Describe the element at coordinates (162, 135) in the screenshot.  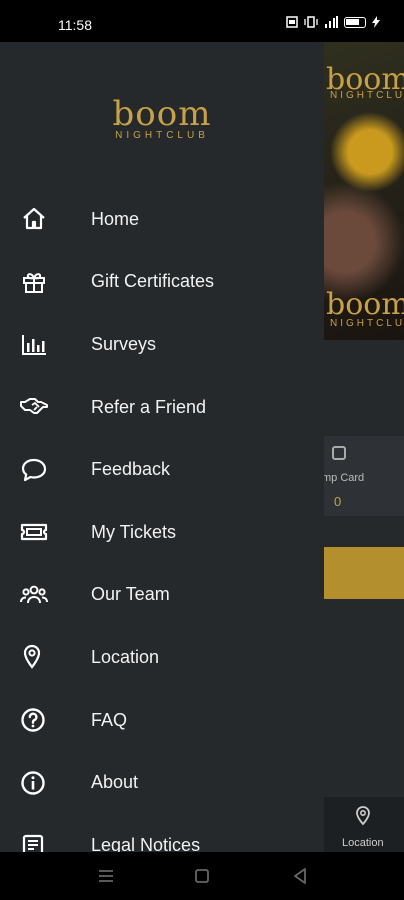
I see `logo-subtext: NIGHTCLUB` at that location.